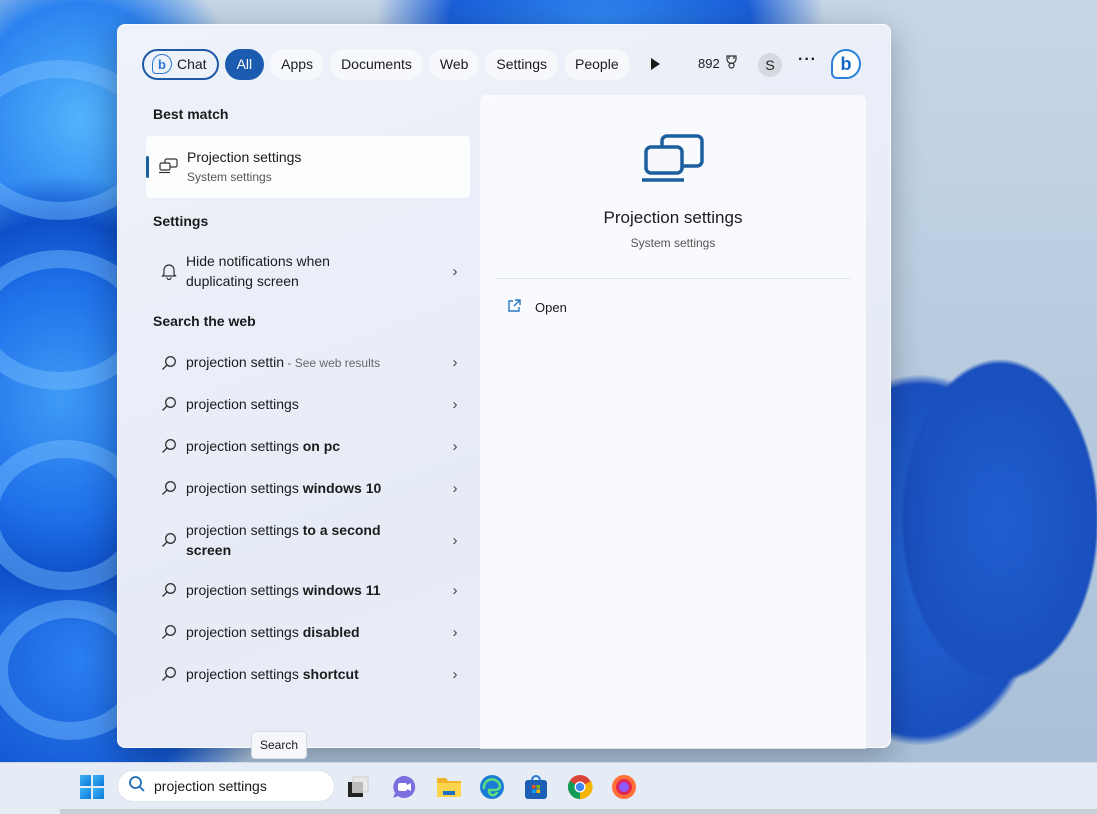 This screenshot has width=1097, height=814. Describe the element at coordinates (319, 446) in the screenshot. I see `web-result-suffix: on pc` at that location.